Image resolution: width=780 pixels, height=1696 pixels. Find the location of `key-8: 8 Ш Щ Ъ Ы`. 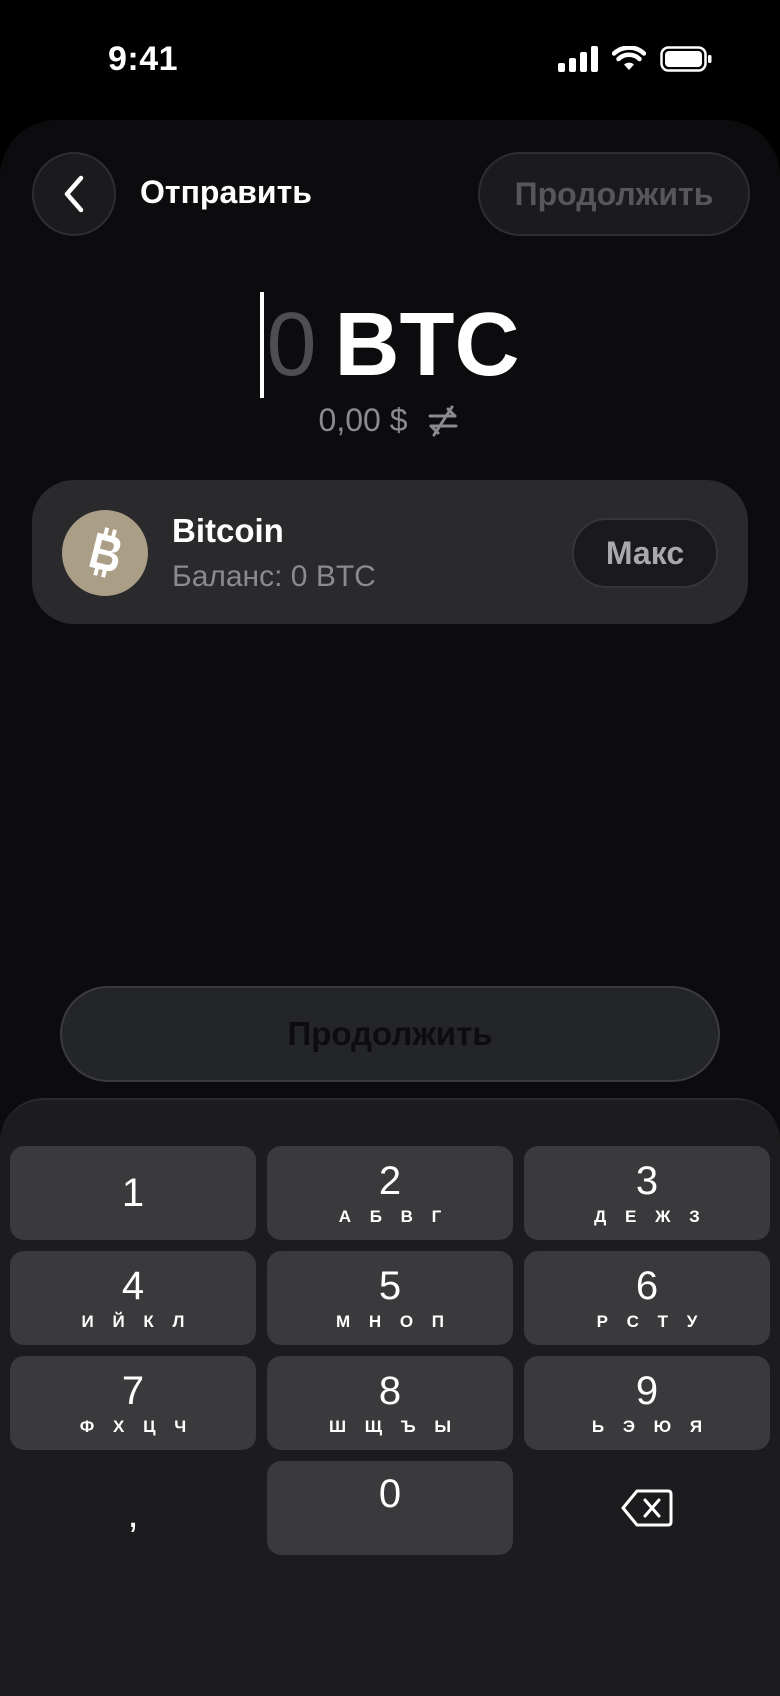

key-8: 8 Ш Щ Ъ Ы is located at coordinates (390, 1403).